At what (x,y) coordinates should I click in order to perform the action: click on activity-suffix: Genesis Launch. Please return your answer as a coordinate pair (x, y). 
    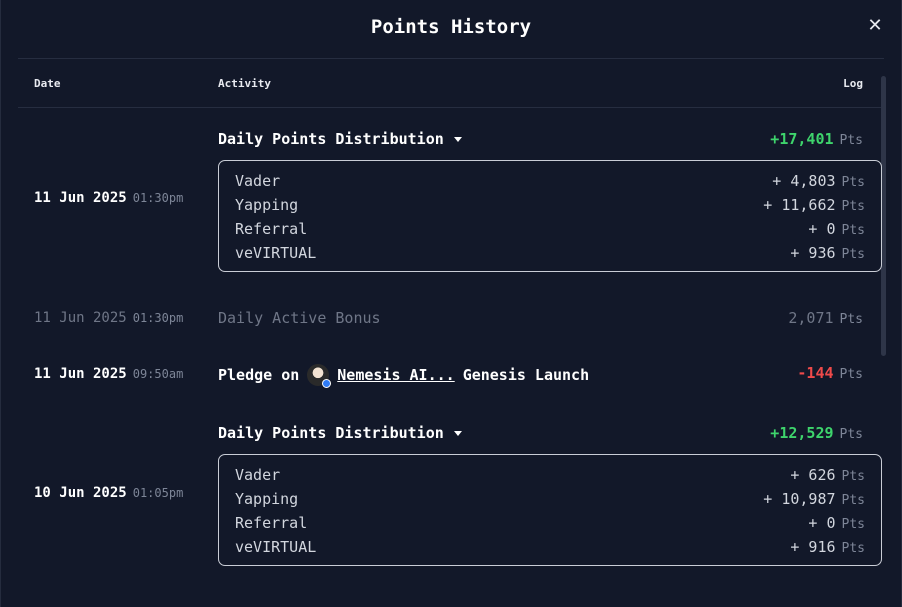
    Looking at the image, I should click on (526, 375).